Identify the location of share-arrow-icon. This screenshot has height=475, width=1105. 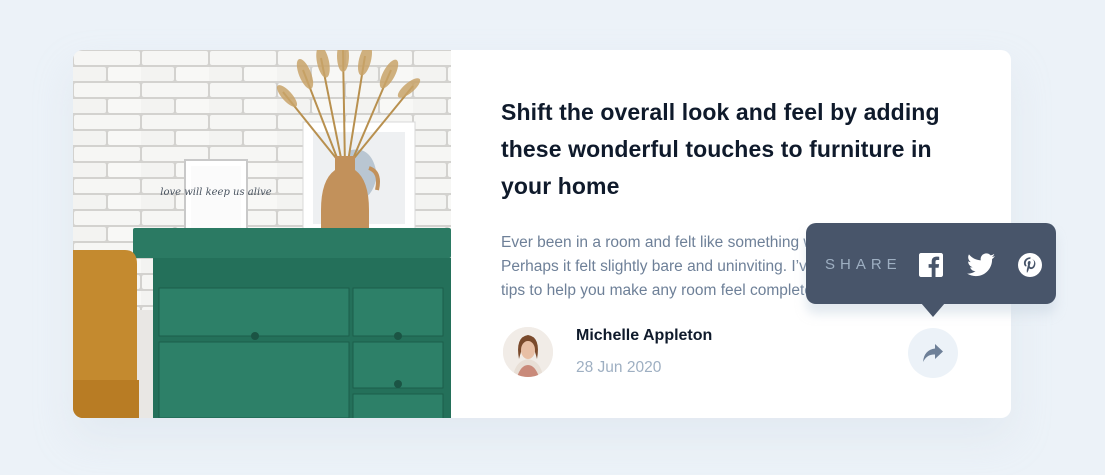
(933, 353).